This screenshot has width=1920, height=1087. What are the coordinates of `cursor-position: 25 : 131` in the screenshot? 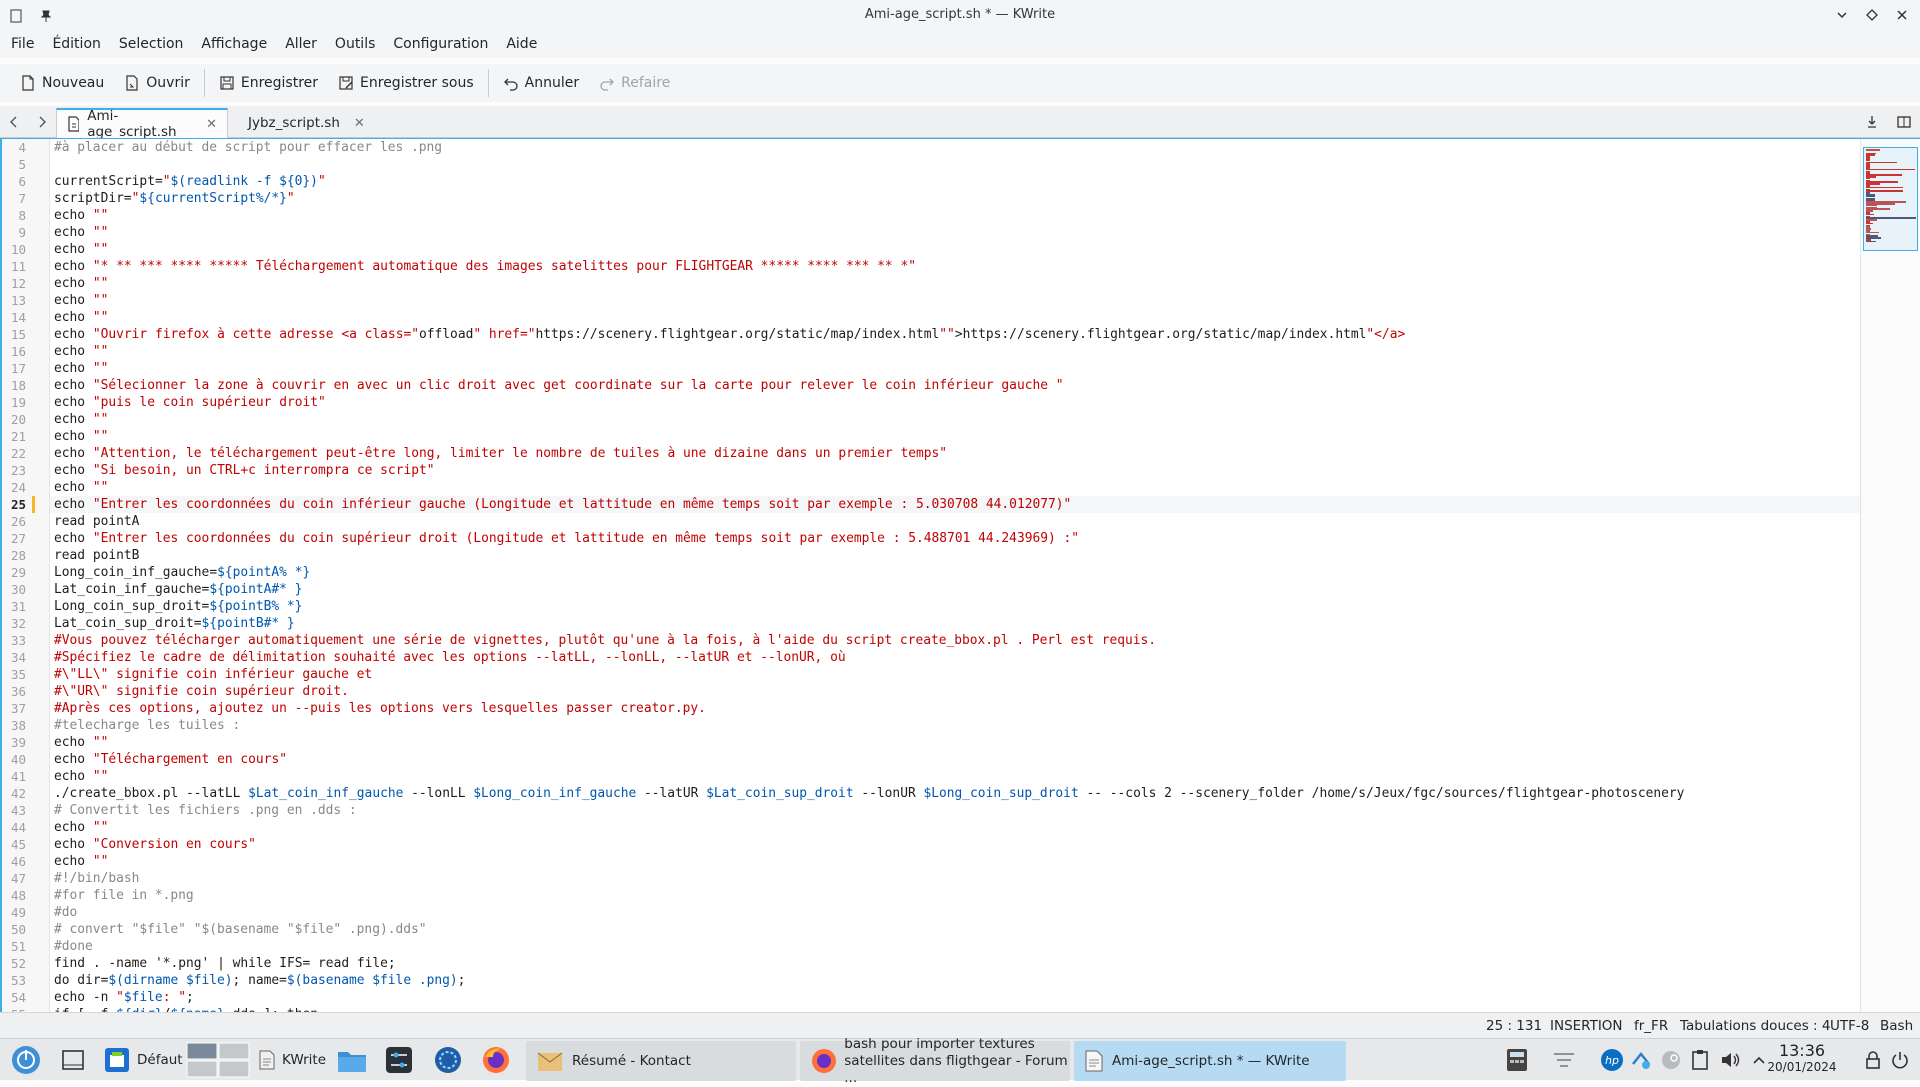 It's located at (1514, 1026).